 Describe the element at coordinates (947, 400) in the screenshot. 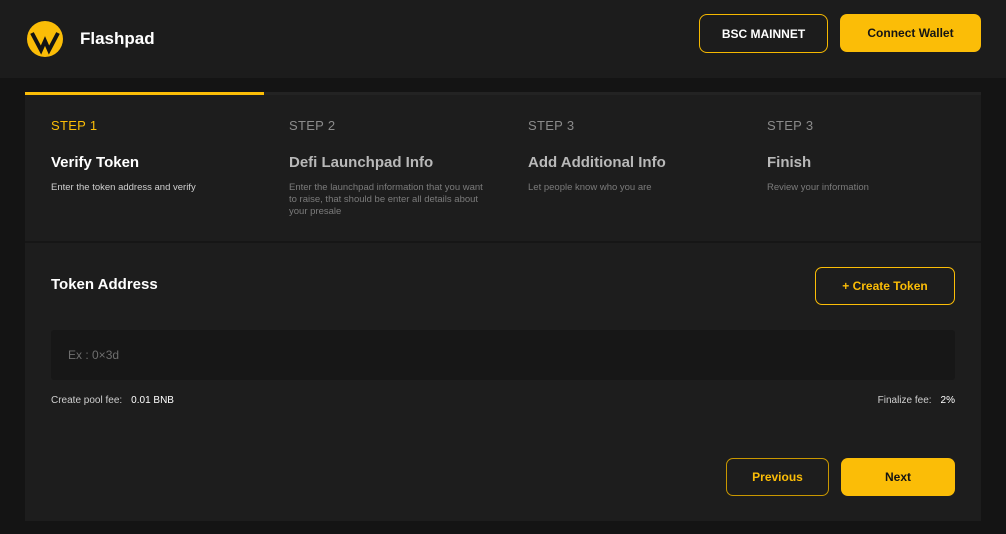

I see `finalize-fee-value: 2%` at that location.